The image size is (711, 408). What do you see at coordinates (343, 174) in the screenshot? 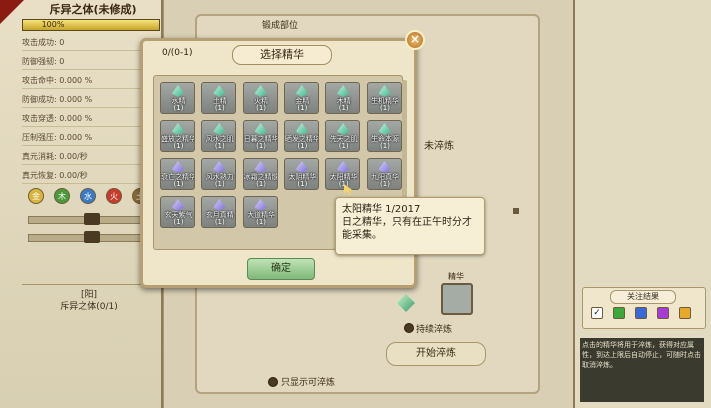
I see `essence-item: 太阳精华 (1)` at bounding box center [343, 174].